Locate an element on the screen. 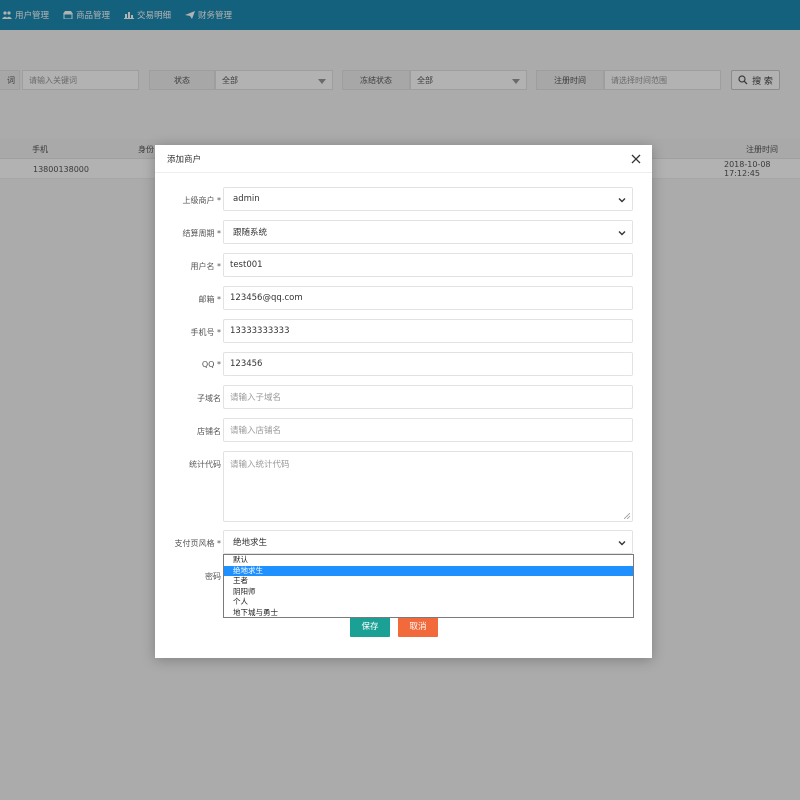 This screenshot has width=800, height=800. paystyle-label: 支付页风格 * is located at coordinates (197, 543).